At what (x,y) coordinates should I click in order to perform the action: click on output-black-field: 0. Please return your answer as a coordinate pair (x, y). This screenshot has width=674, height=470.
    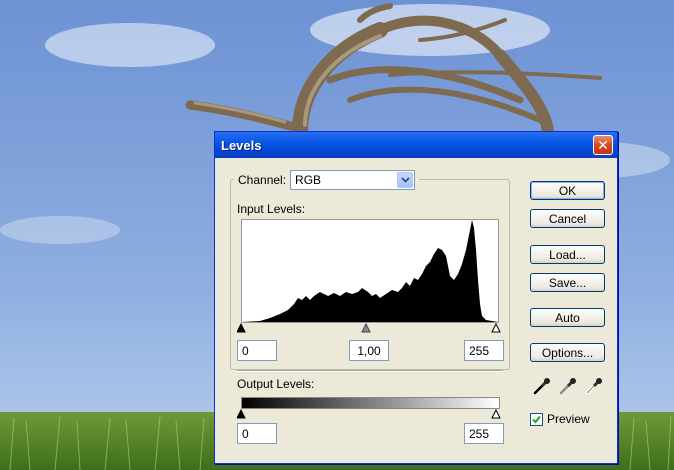
    Looking at the image, I should click on (257, 433).